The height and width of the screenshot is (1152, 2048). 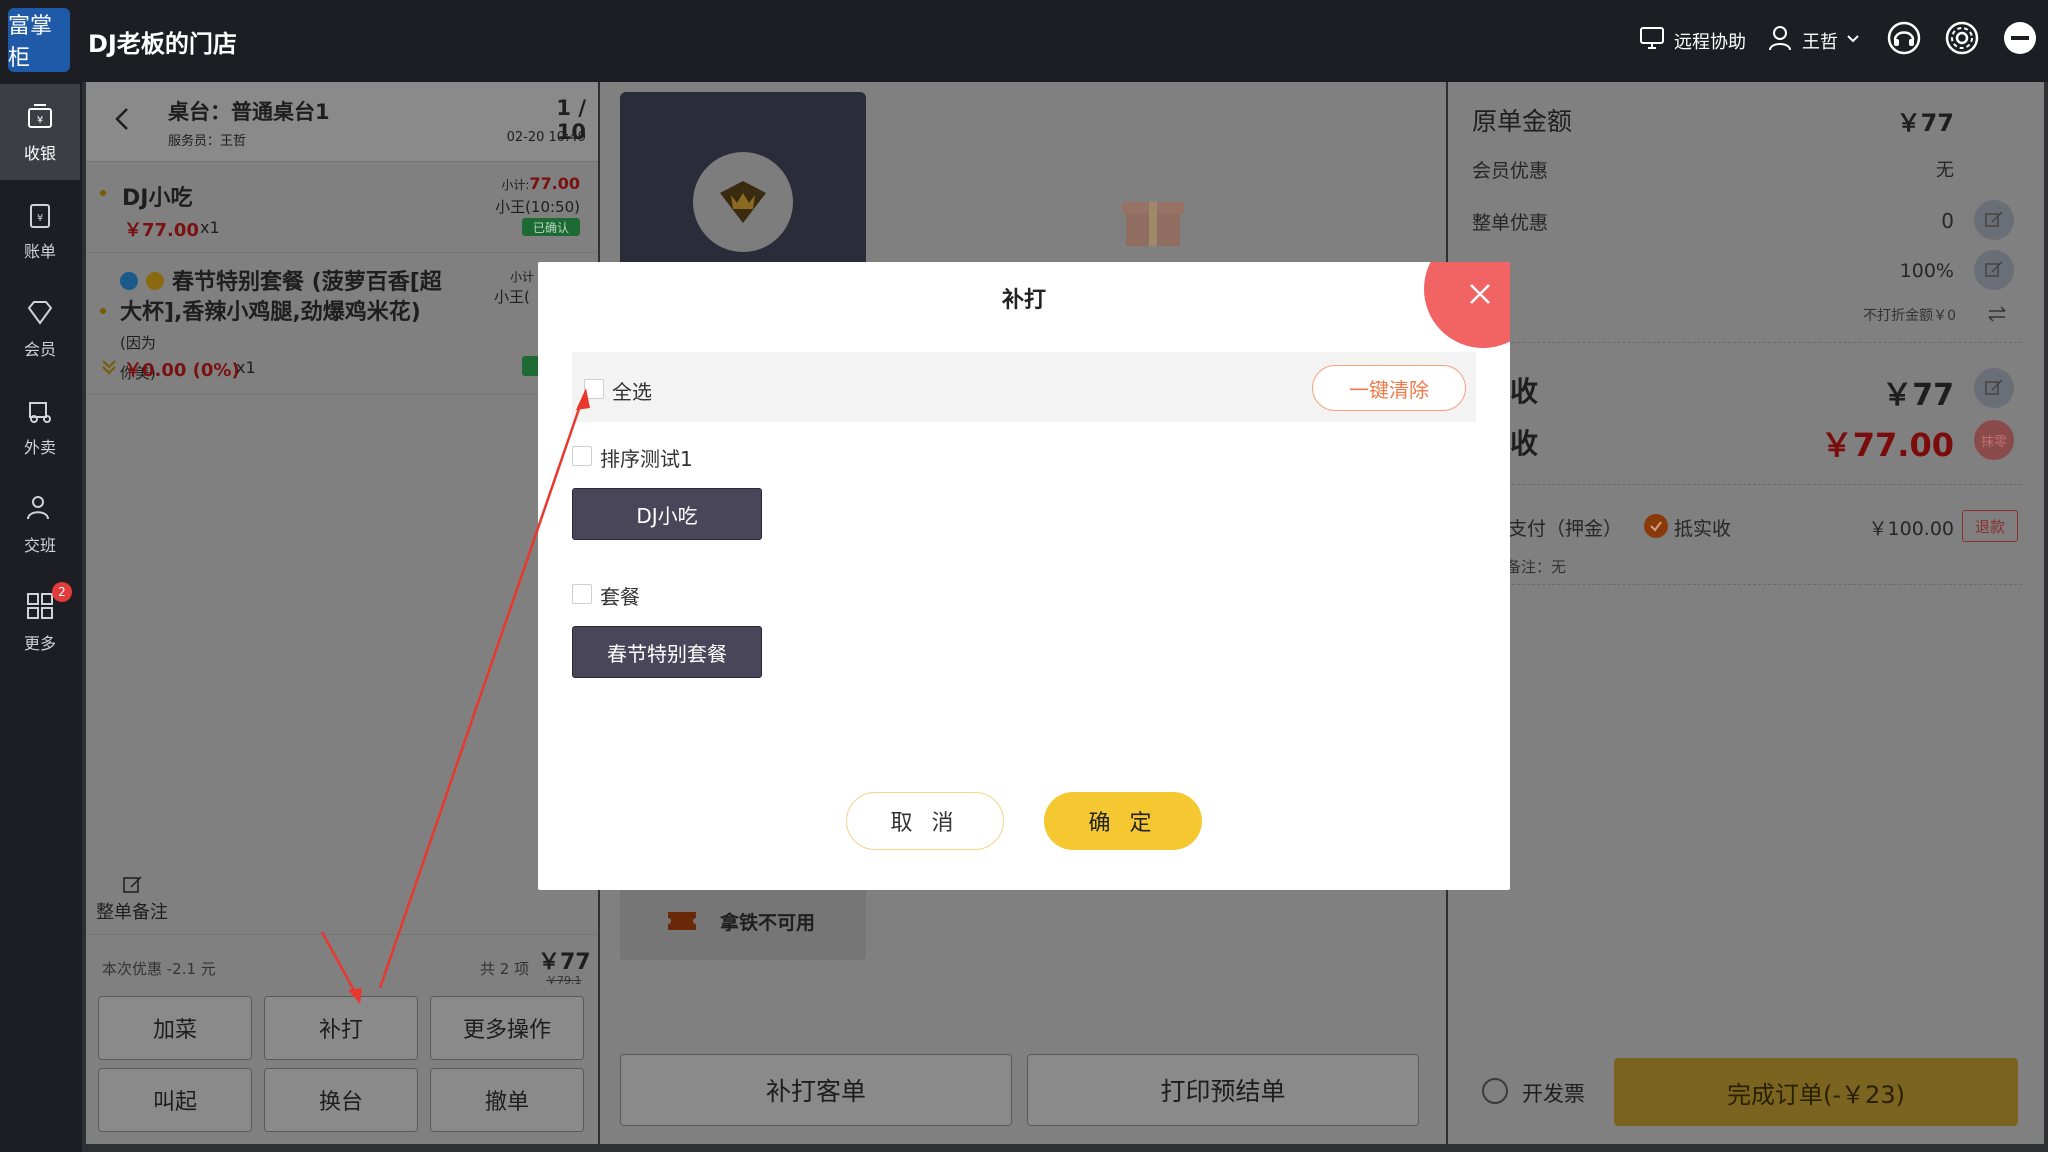 I want to click on reprint-button: 补打, so click(x=341, y=1028).